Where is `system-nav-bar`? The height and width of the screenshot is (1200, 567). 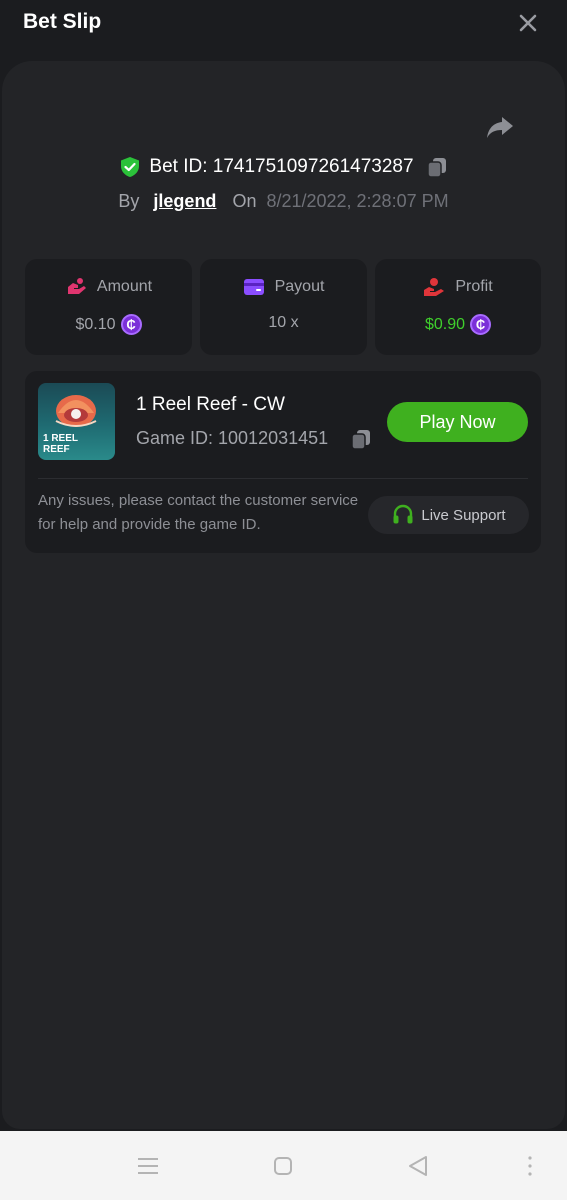
system-nav-bar is located at coordinates (283, 1165).